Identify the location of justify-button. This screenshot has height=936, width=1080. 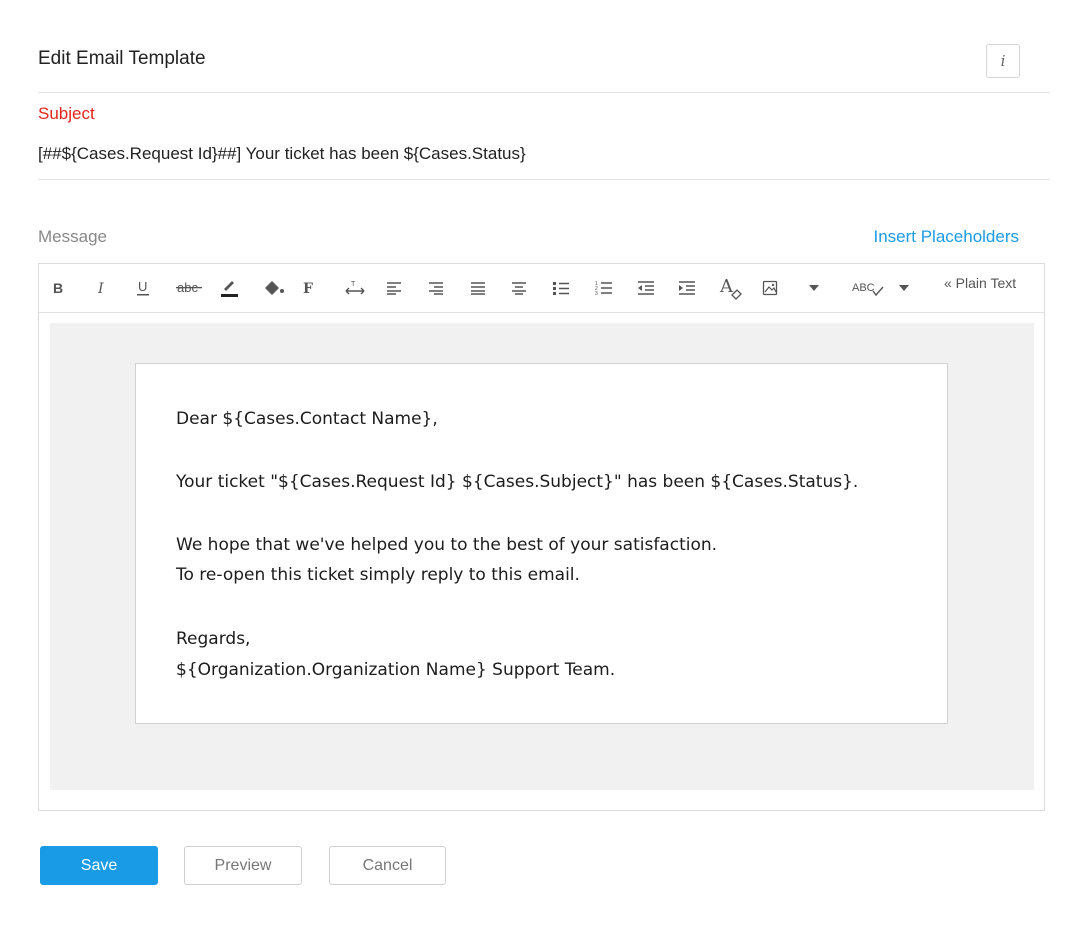
(478, 288).